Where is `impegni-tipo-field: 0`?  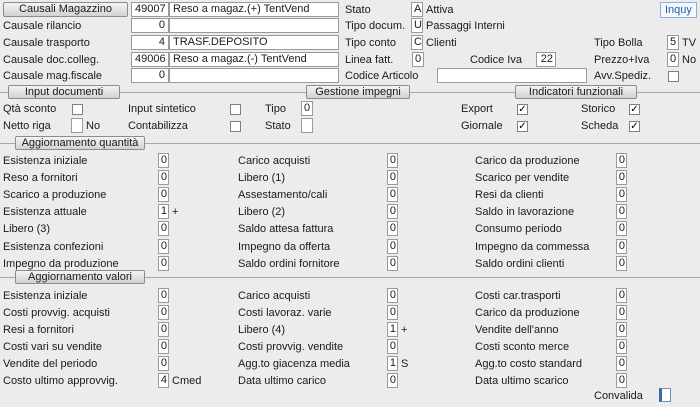 impegni-tipo-field: 0 is located at coordinates (307, 108).